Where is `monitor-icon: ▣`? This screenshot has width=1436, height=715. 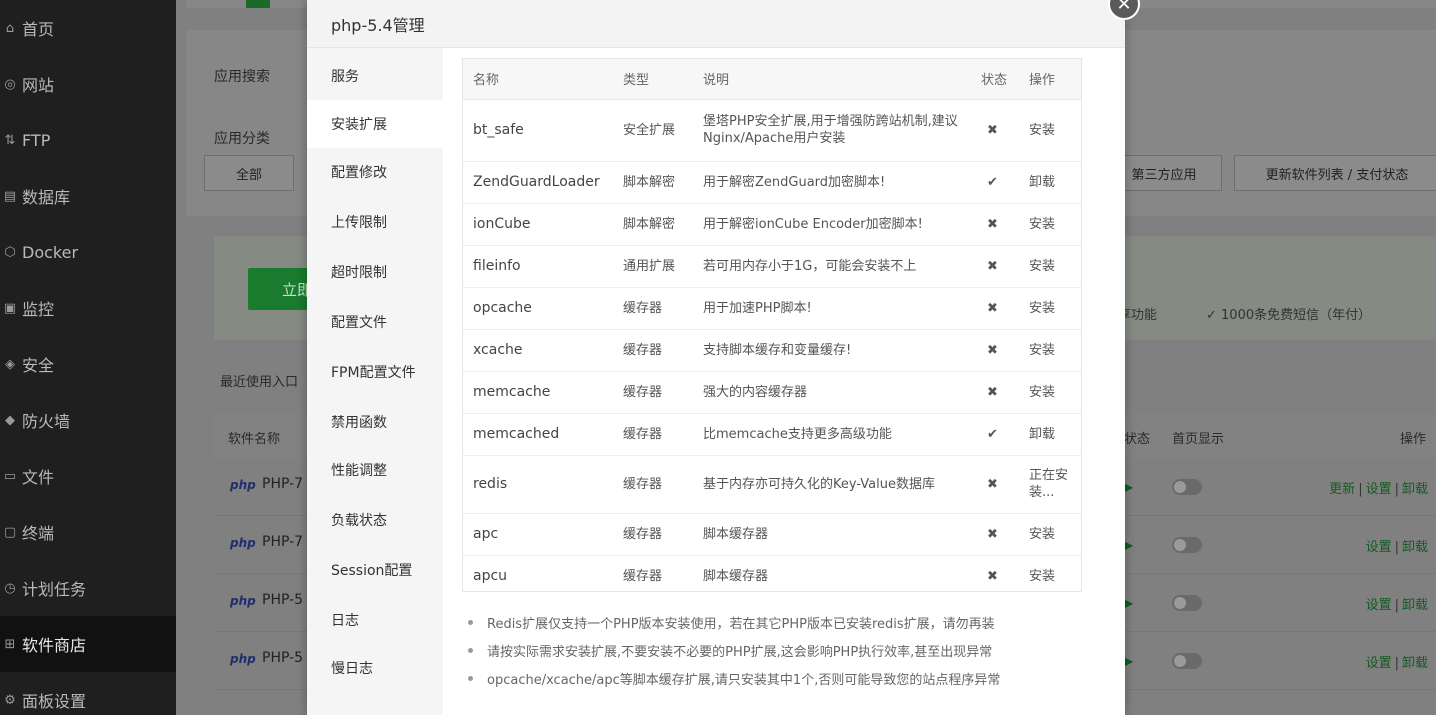 monitor-icon: ▣ is located at coordinates (10, 308).